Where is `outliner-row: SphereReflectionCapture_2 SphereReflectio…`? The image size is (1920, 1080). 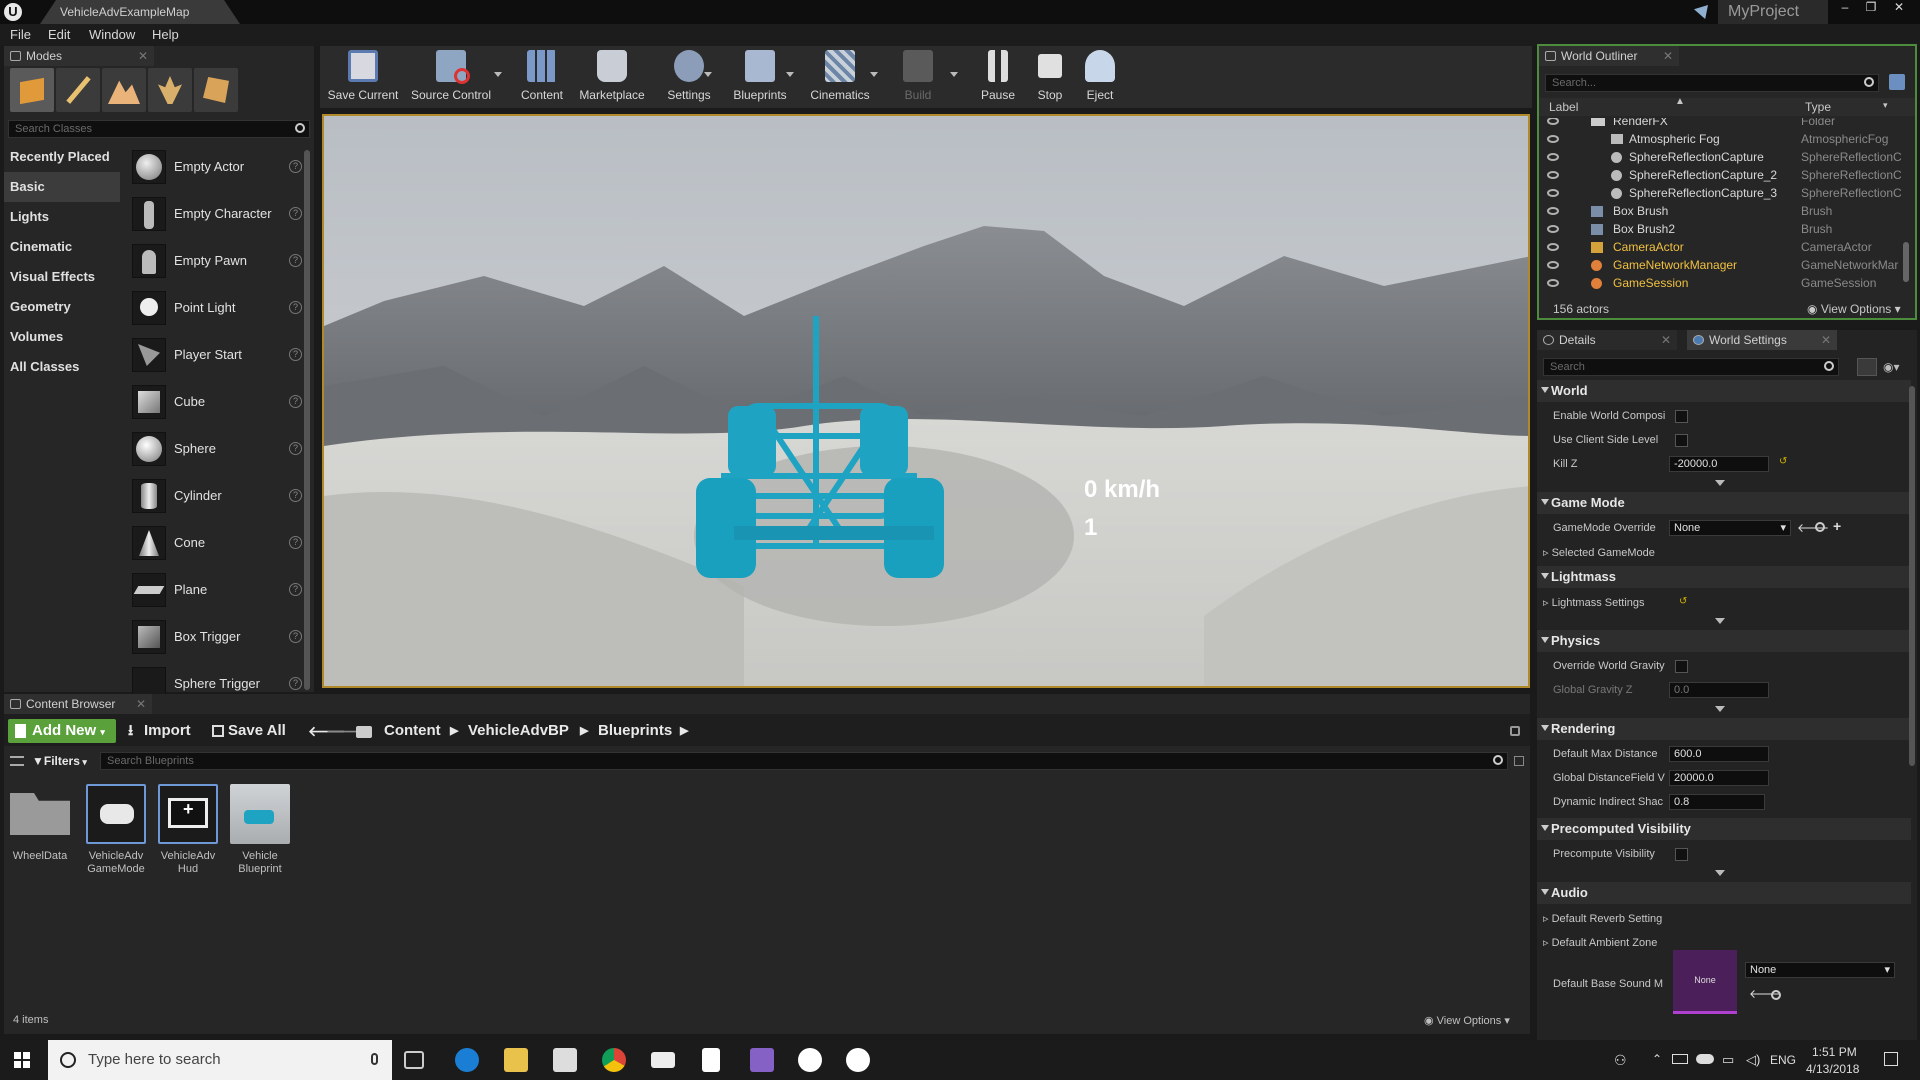 outliner-row: SphereReflectionCapture_2 SphereReflectio… is located at coordinates (1727, 175).